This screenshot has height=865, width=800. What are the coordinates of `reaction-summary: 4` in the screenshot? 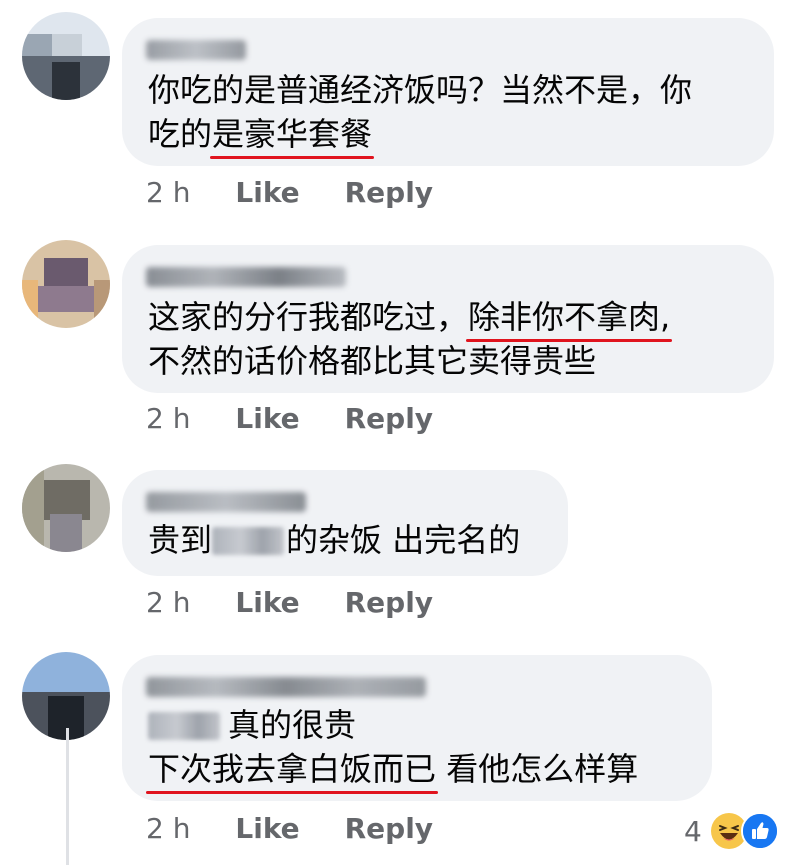 It's located at (731, 832).